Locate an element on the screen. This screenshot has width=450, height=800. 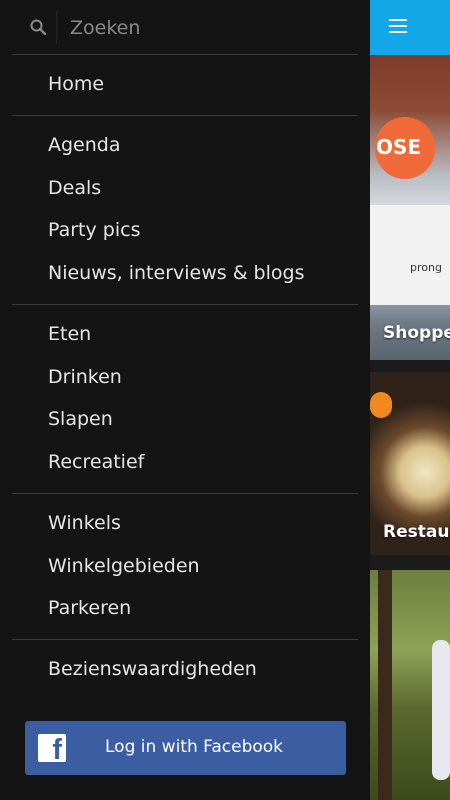
search-bar is located at coordinates (185, 27).